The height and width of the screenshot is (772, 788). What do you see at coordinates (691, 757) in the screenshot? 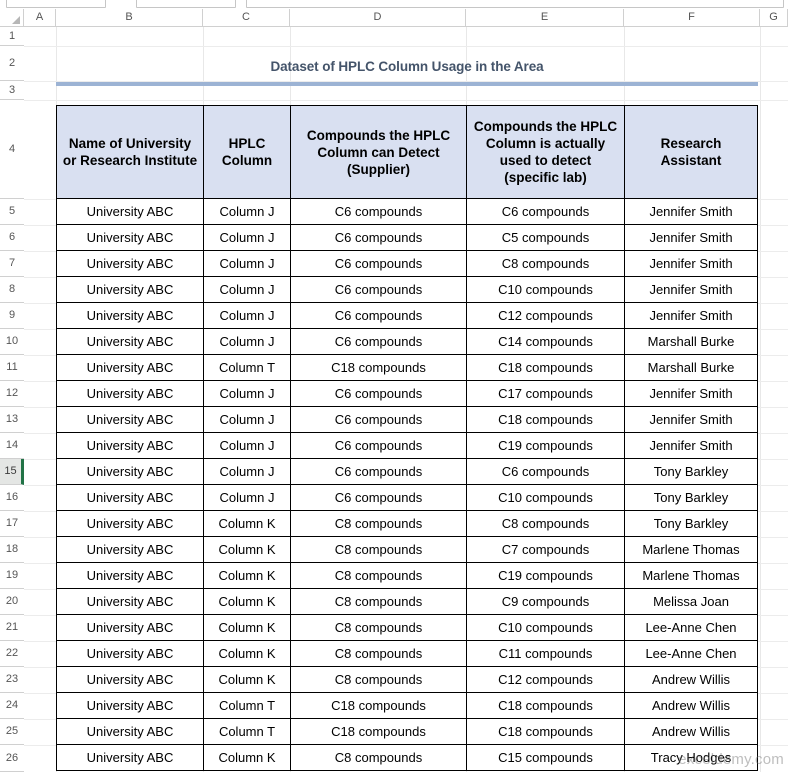
I see `cell-research-assistant: Tracy Hodges` at bounding box center [691, 757].